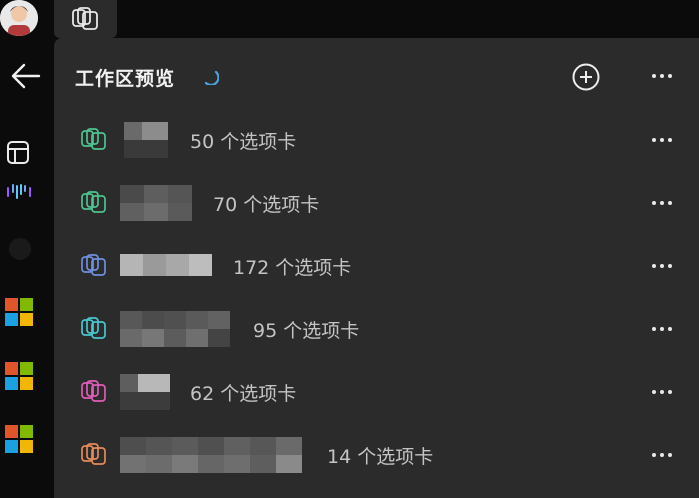 The image size is (699, 498). I want to click on tab-icon, so click(19, 153).